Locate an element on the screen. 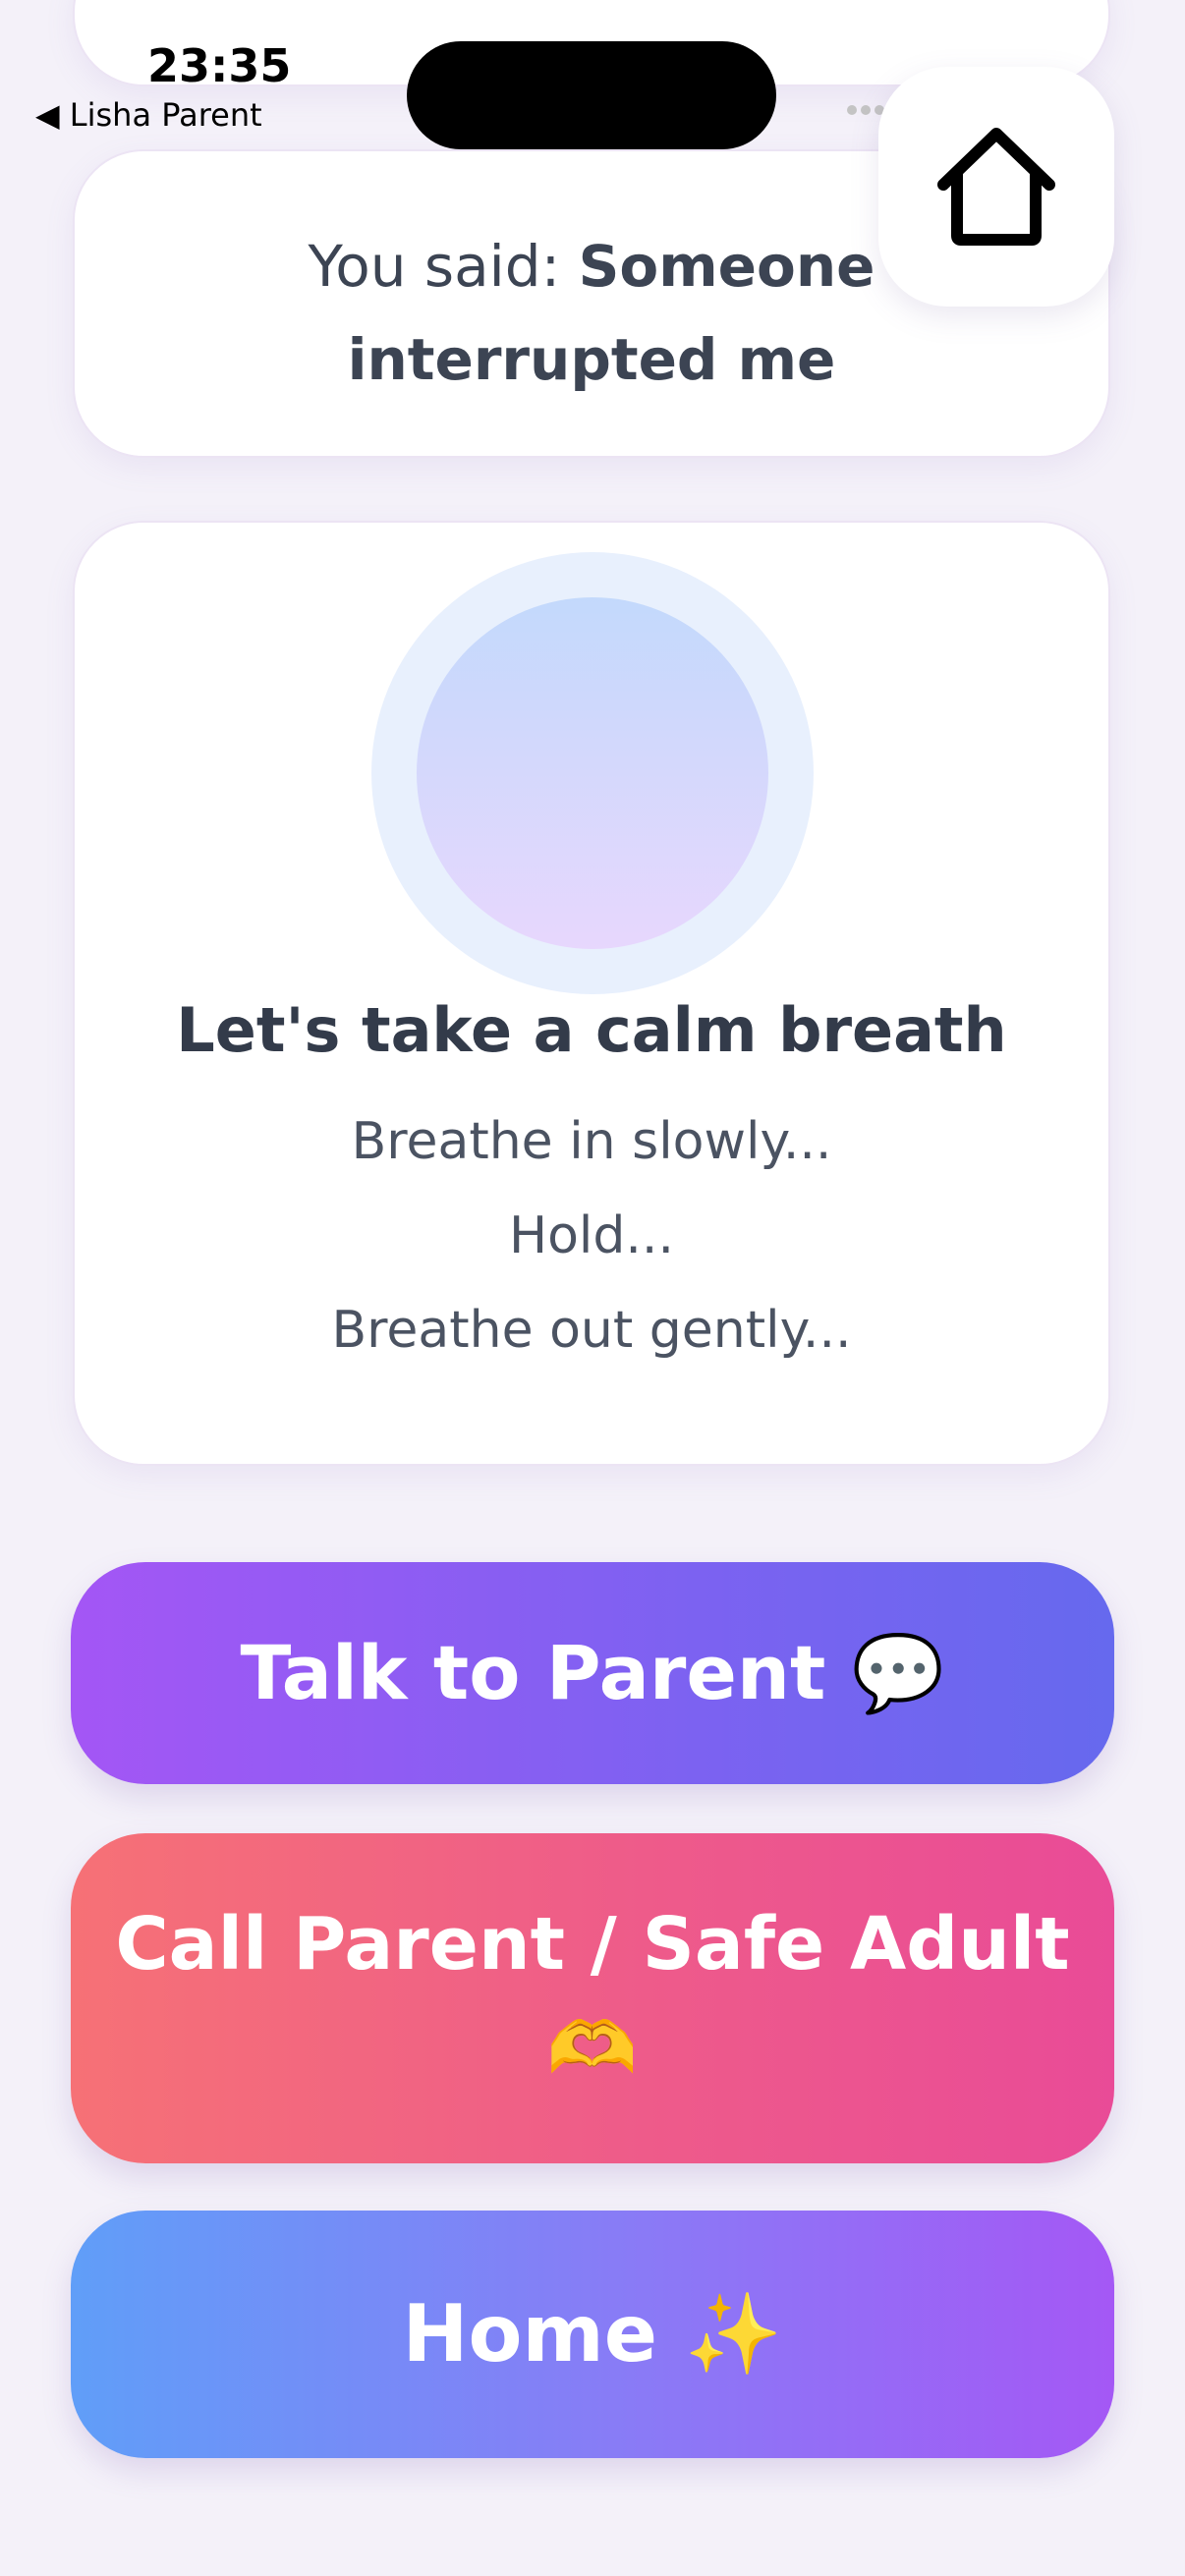  you-said-prefix: You said: is located at coordinates (444, 266).